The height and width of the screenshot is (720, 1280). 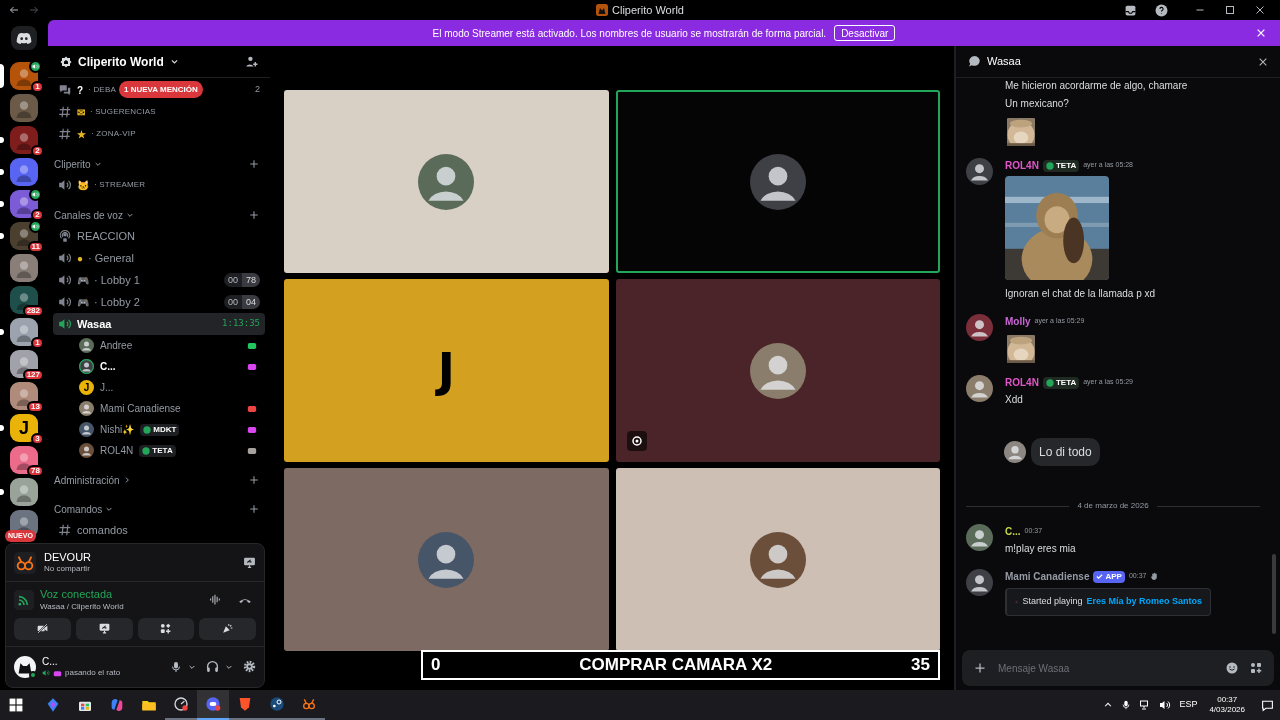 I want to click on channel-item: 🐱 · STREAMER, so click(x=159, y=185).